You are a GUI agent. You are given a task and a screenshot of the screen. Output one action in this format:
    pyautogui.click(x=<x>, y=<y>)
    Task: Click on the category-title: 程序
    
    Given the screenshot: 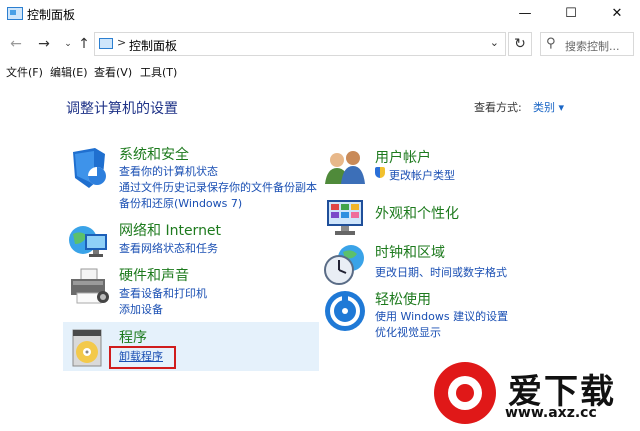 What is the action you would take?
    pyautogui.click(x=133, y=337)
    